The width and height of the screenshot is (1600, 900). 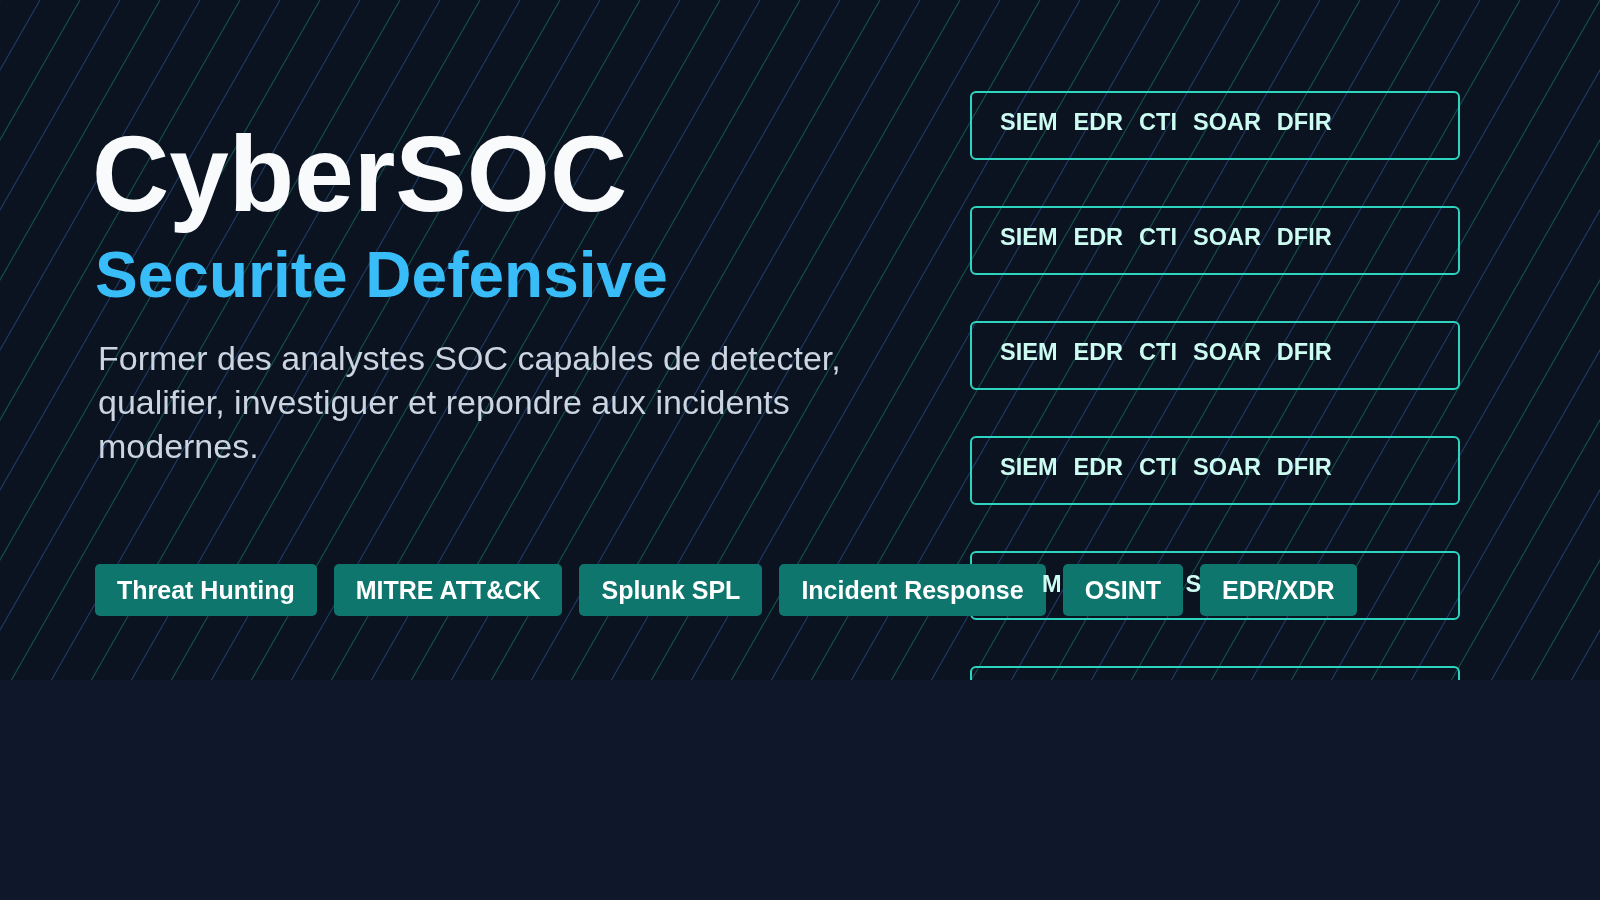 What do you see at coordinates (671, 590) in the screenshot?
I see `skill-tag: Splunk SPL` at bounding box center [671, 590].